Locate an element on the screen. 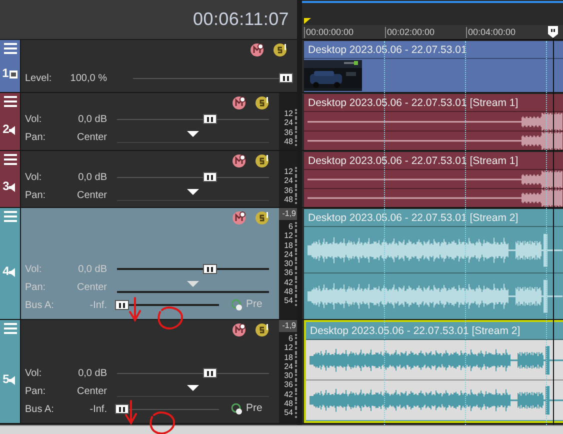 The image size is (563, 434). video-event: Desktop 2023.05.06 - 22.07.53.01 is located at coordinates (433, 66).